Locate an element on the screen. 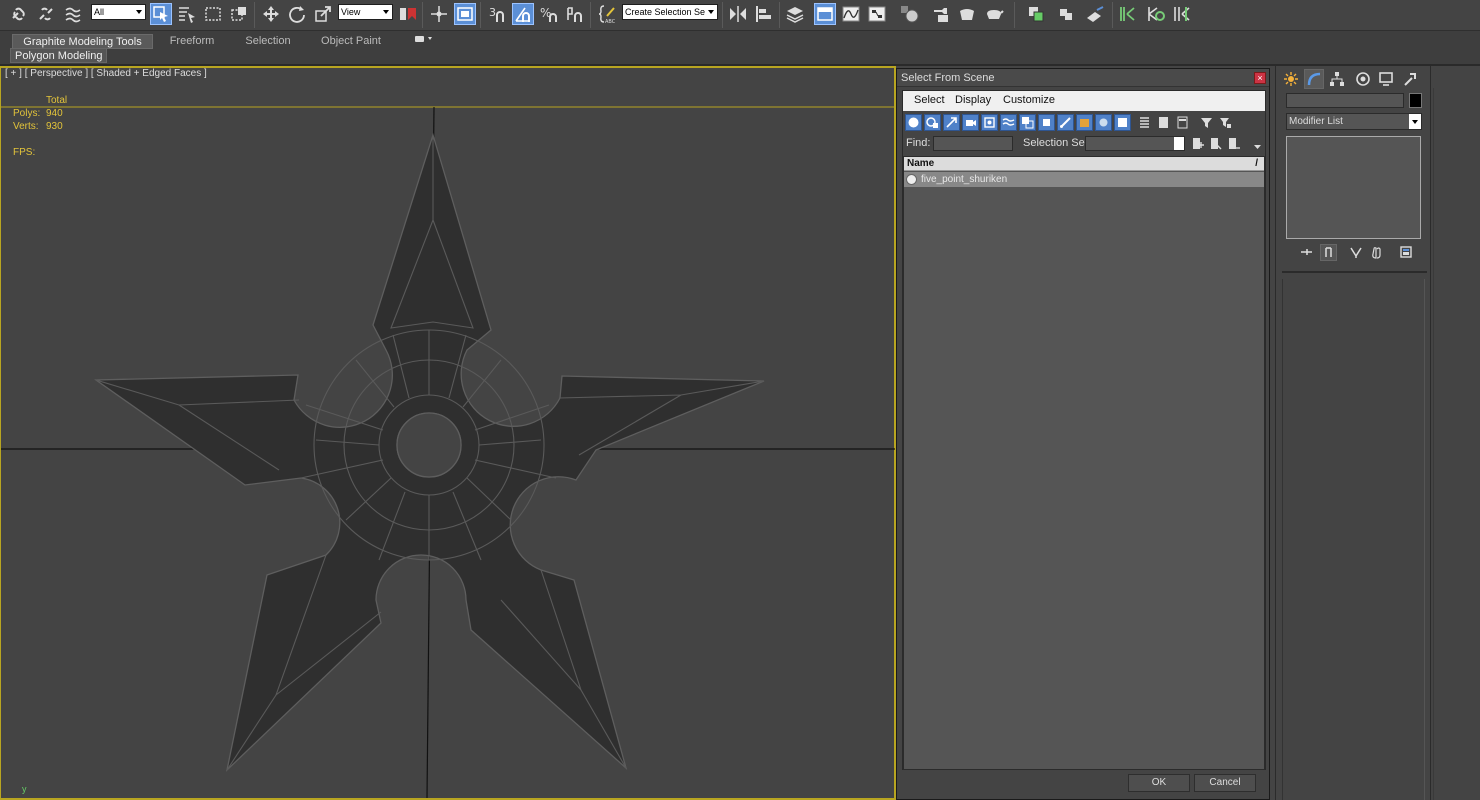 The image size is (1480, 800). find-input is located at coordinates (973, 143).